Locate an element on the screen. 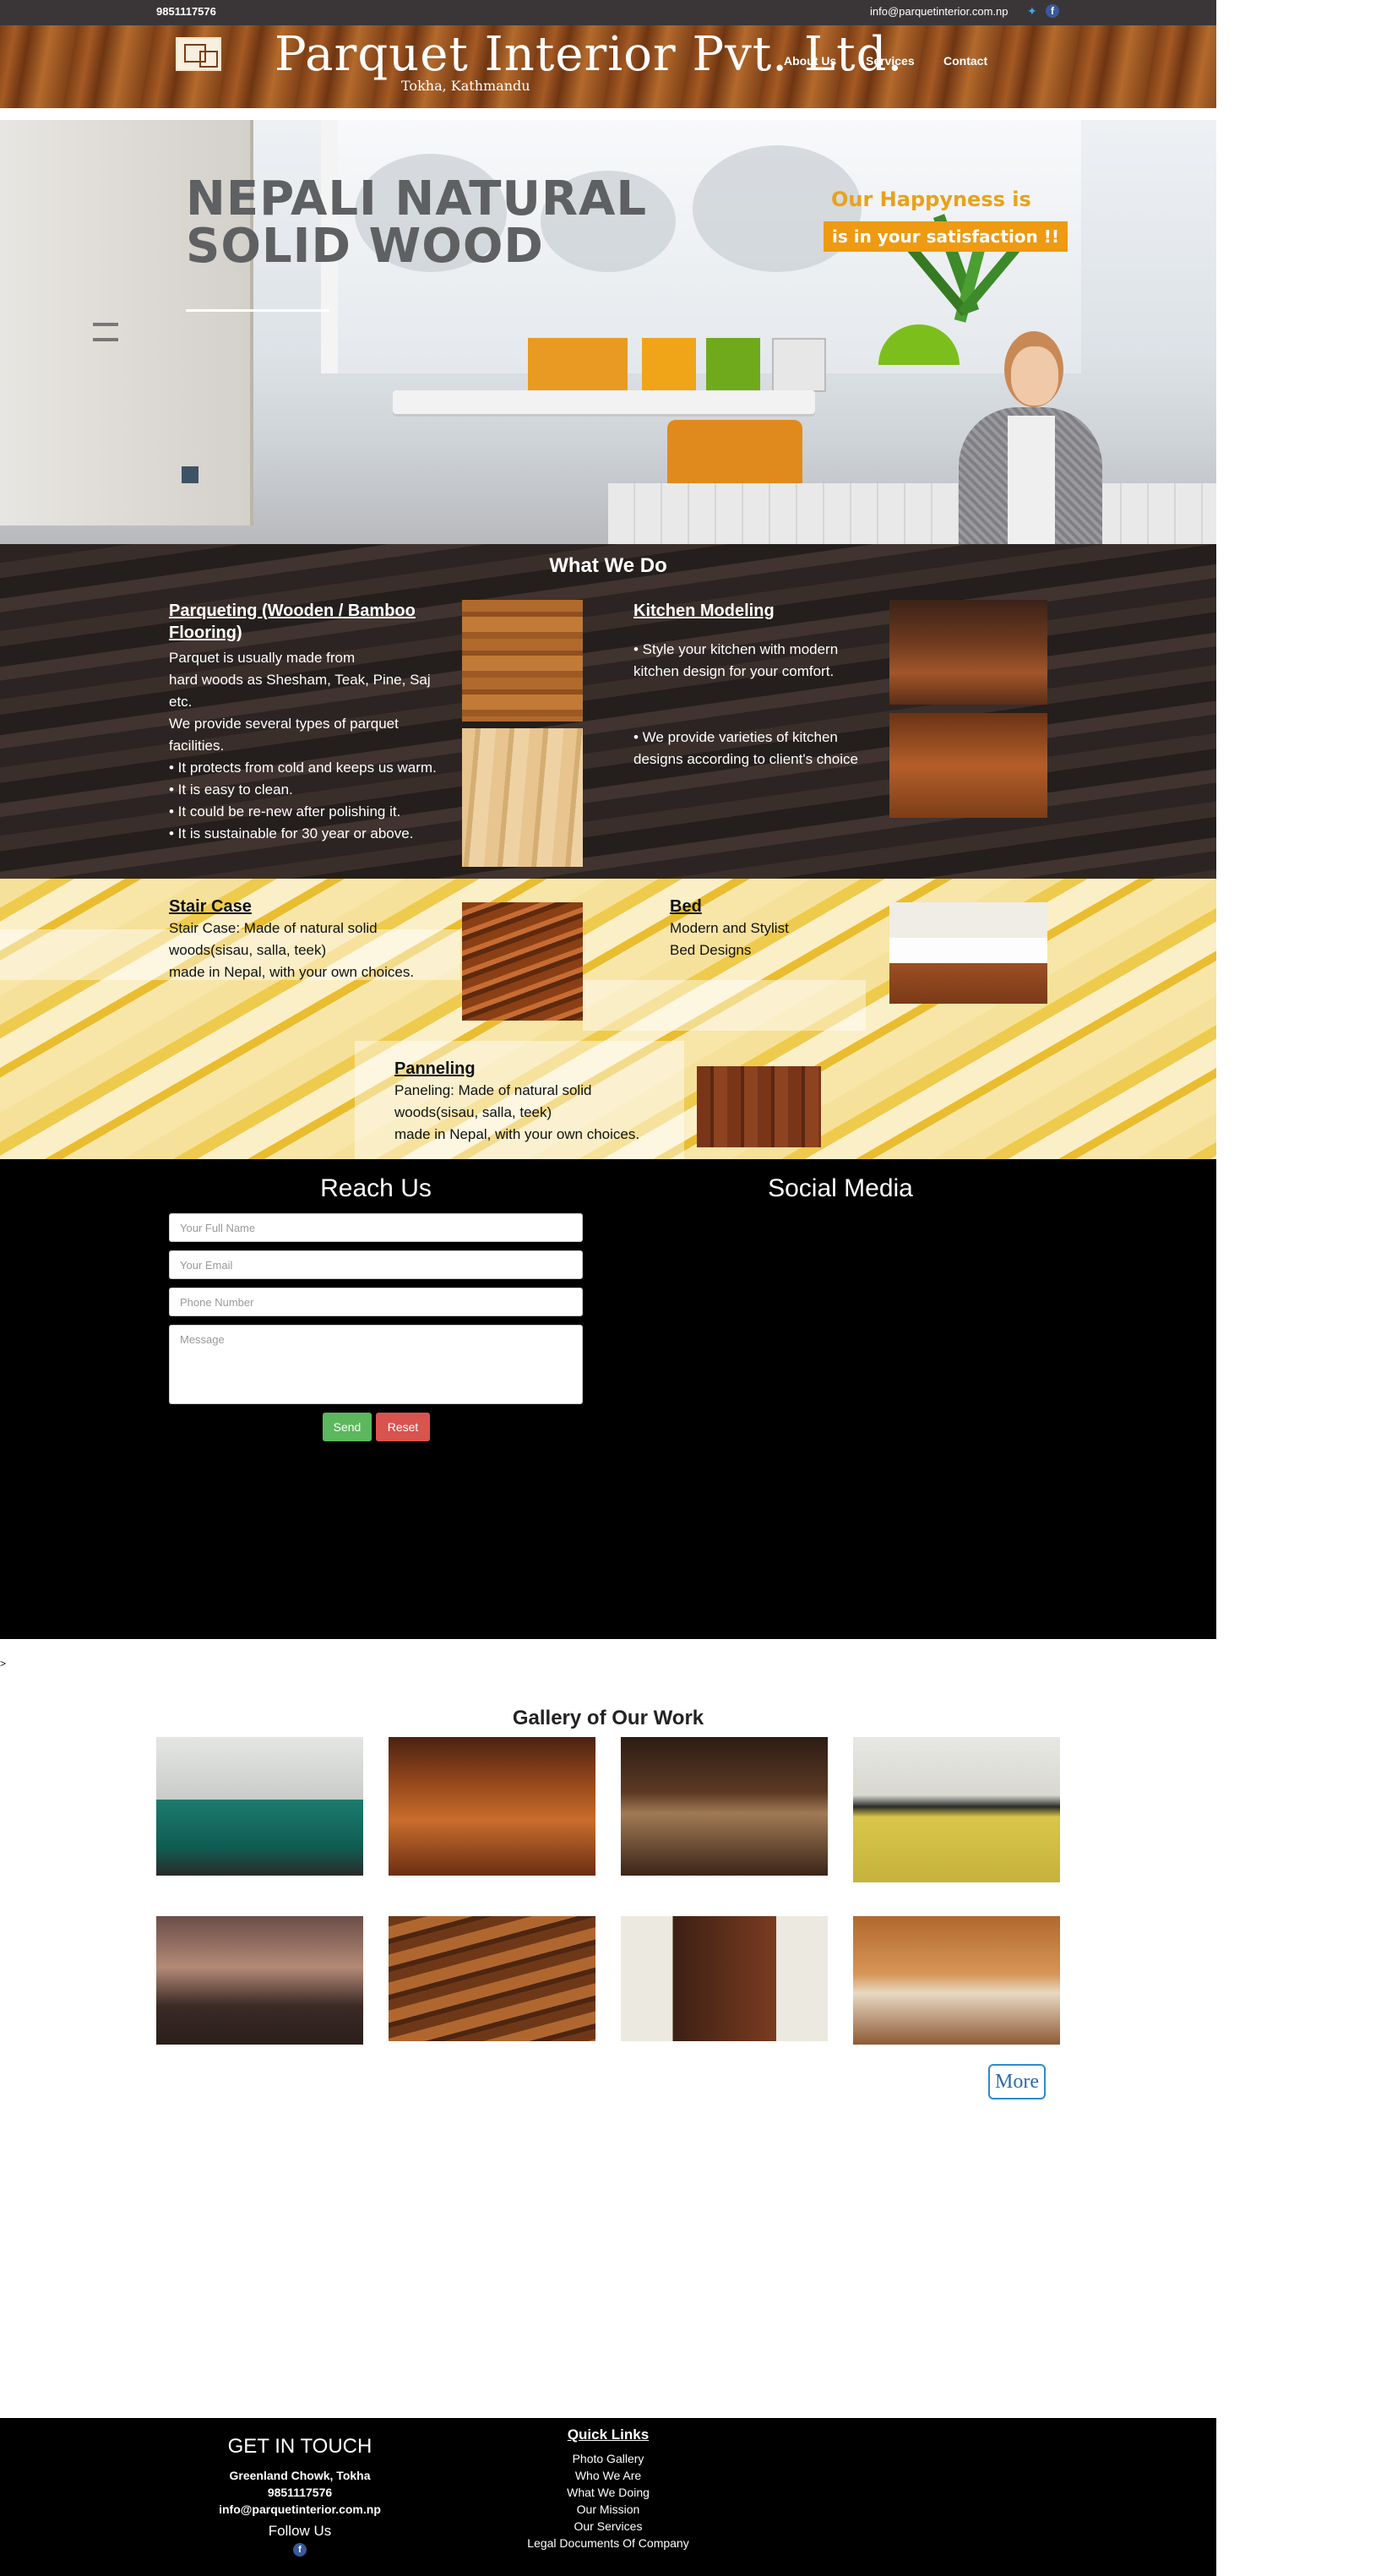 The image size is (1381, 2576). follow-us-label: Follow Us is located at coordinates (300, 2531).